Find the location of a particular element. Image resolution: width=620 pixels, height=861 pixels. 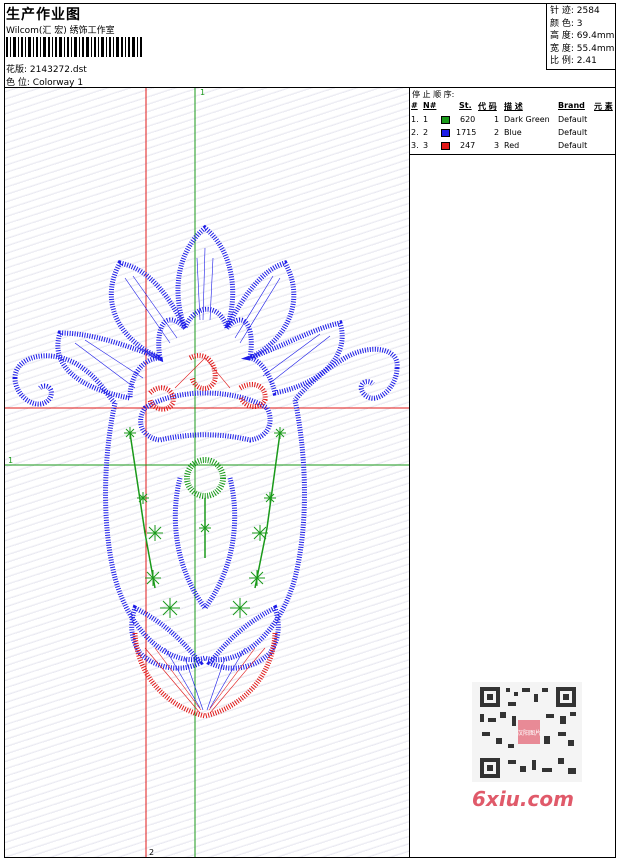

watermark-text: 6xiu.com is located at coordinates (523, 799).